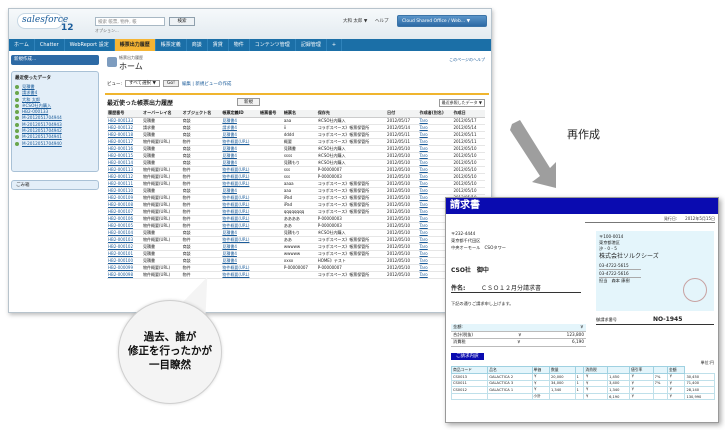 Image resolution: width=725 pixels, height=430 pixels. What do you see at coordinates (239, 45) in the screenshot?
I see `tab-property: 物件` at bounding box center [239, 45].